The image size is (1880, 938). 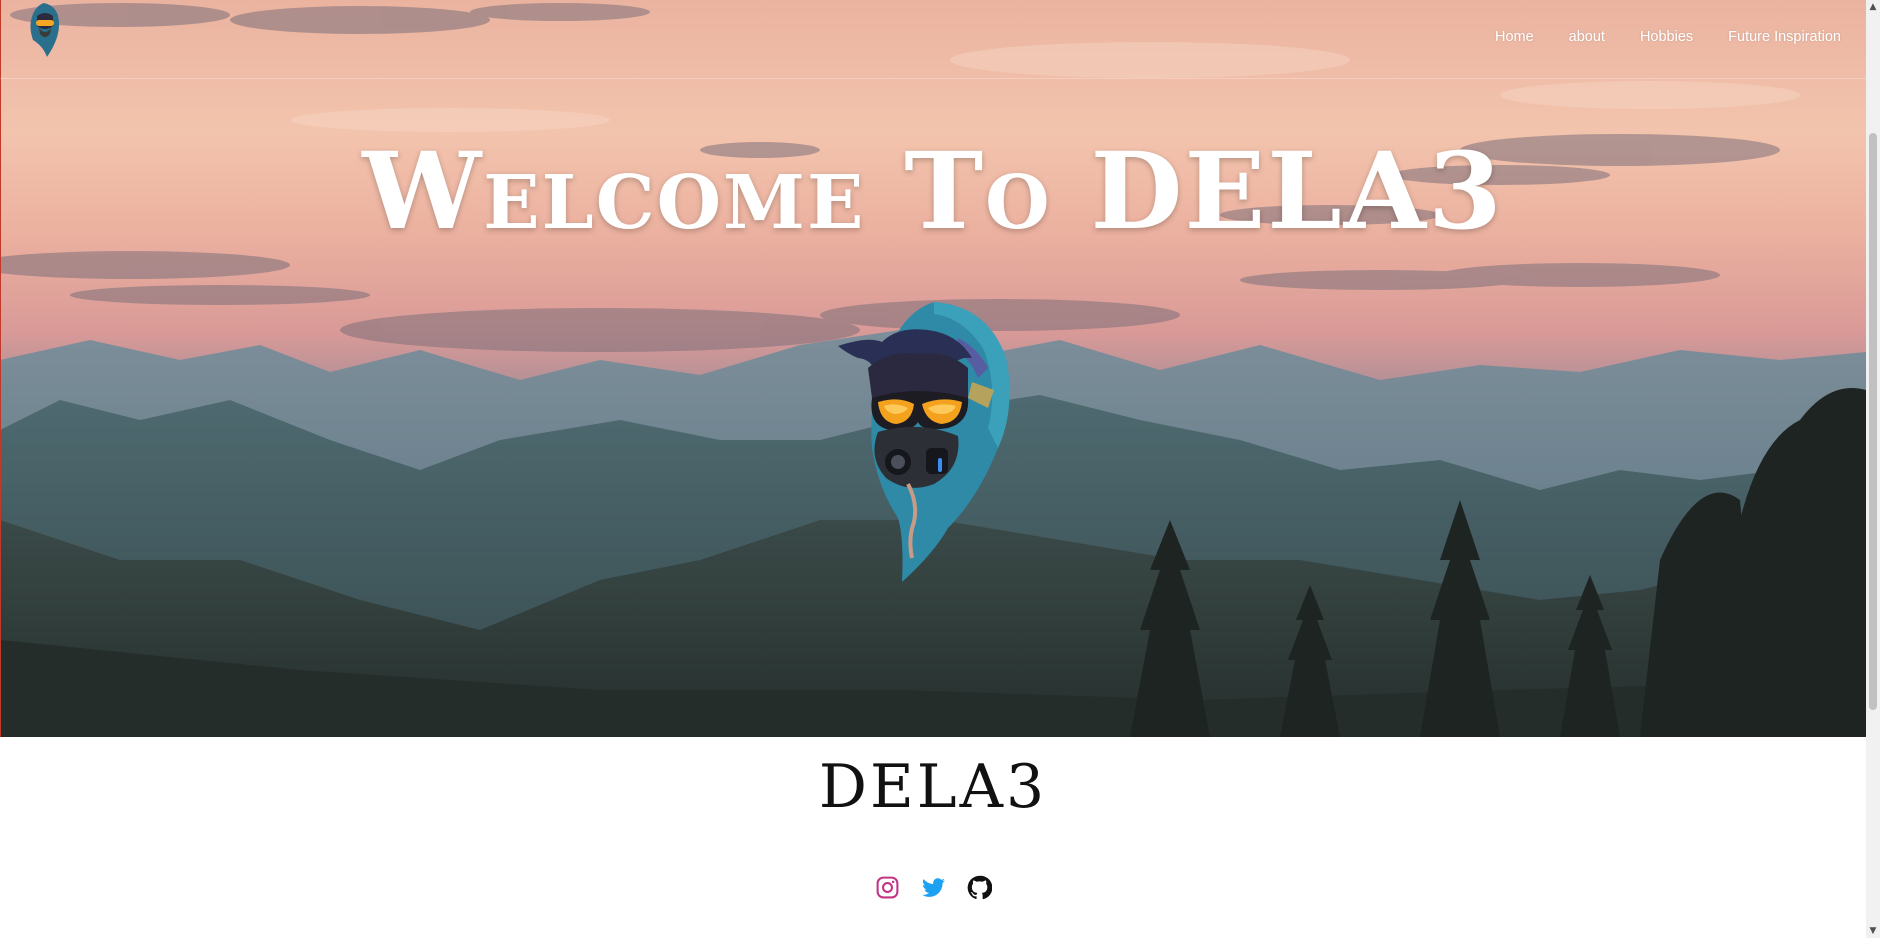 What do you see at coordinates (1784, 37) in the screenshot?
I see `nav-link-future-inspiration: Future Inspiration` at bounding box center [1784, 37].